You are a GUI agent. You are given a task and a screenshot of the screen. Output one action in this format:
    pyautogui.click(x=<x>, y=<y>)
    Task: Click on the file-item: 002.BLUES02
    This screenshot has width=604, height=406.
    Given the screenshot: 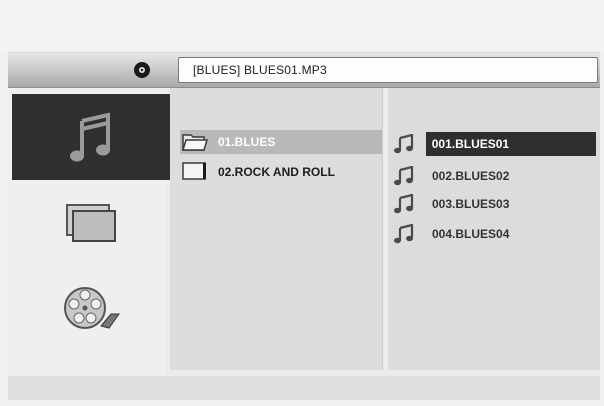 What is the action you would take?
    pyautogui.click(x=492, y=176)
    